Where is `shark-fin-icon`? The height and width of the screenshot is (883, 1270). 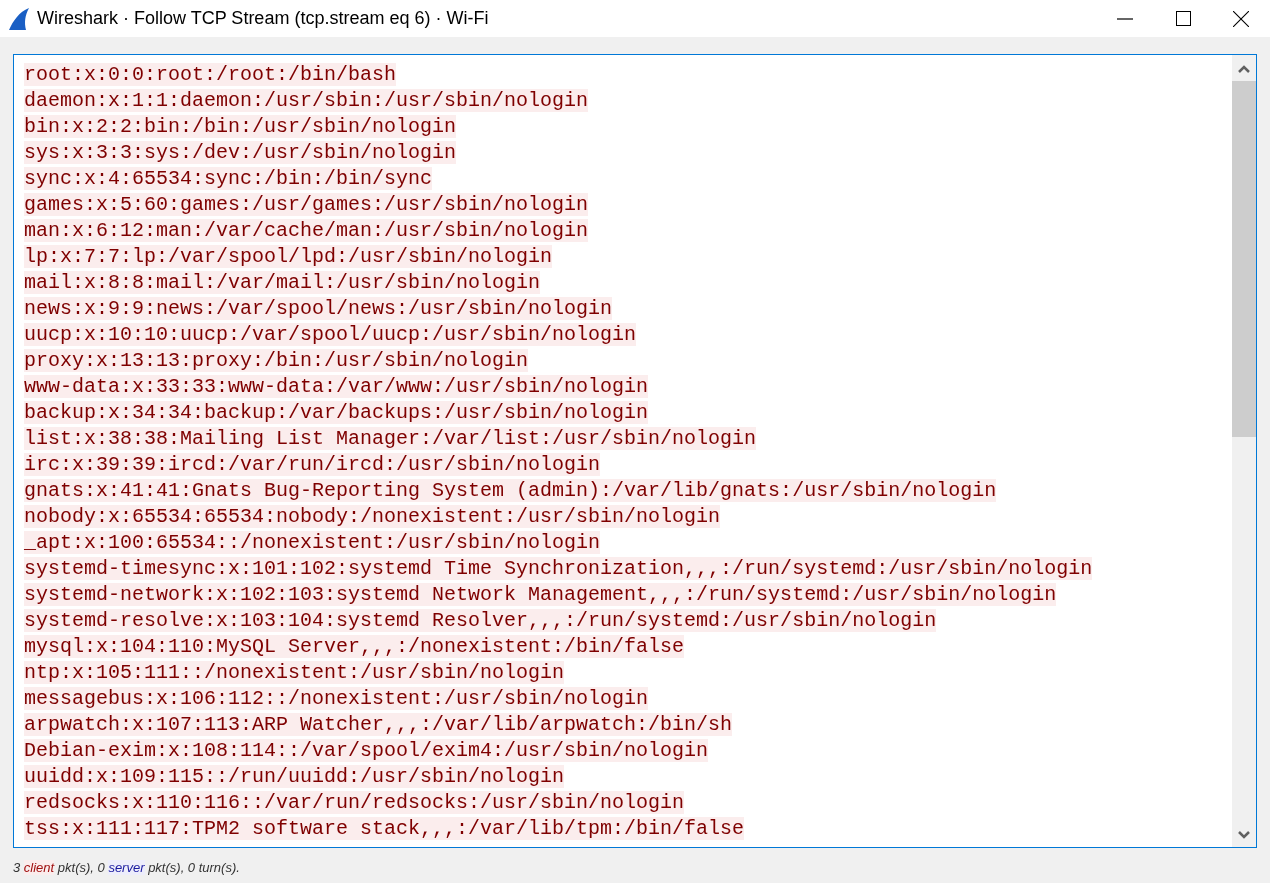
shark-fin-icon is located at coordinates (19, 18).